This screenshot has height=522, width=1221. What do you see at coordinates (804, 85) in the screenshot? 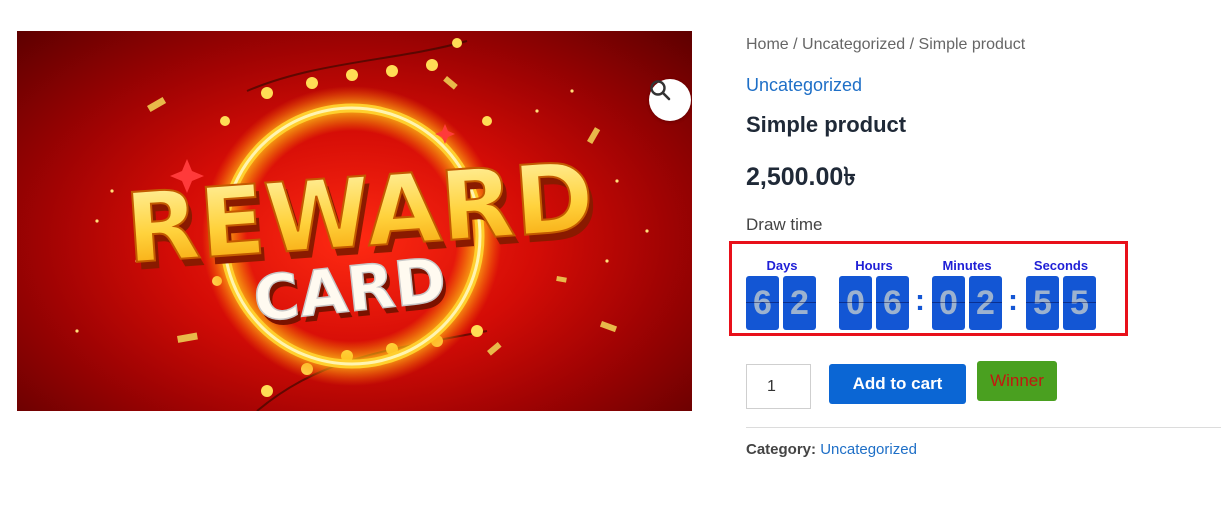
I see `category-link: Uncategorized` at bounding box center [804, 85].